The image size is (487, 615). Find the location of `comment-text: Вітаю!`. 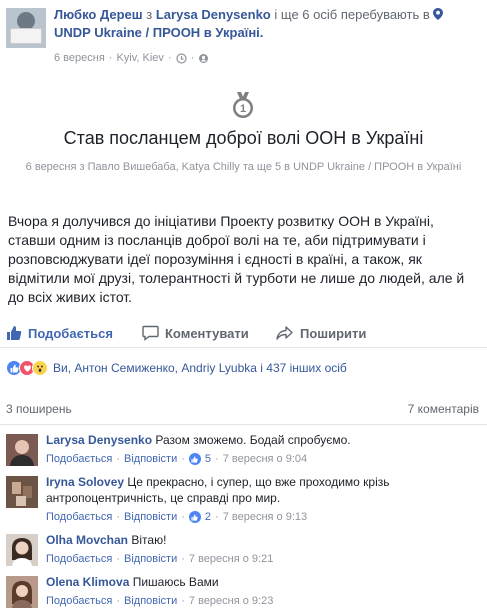

comment-text: Вітаю! is located at coordinates (149, 540).